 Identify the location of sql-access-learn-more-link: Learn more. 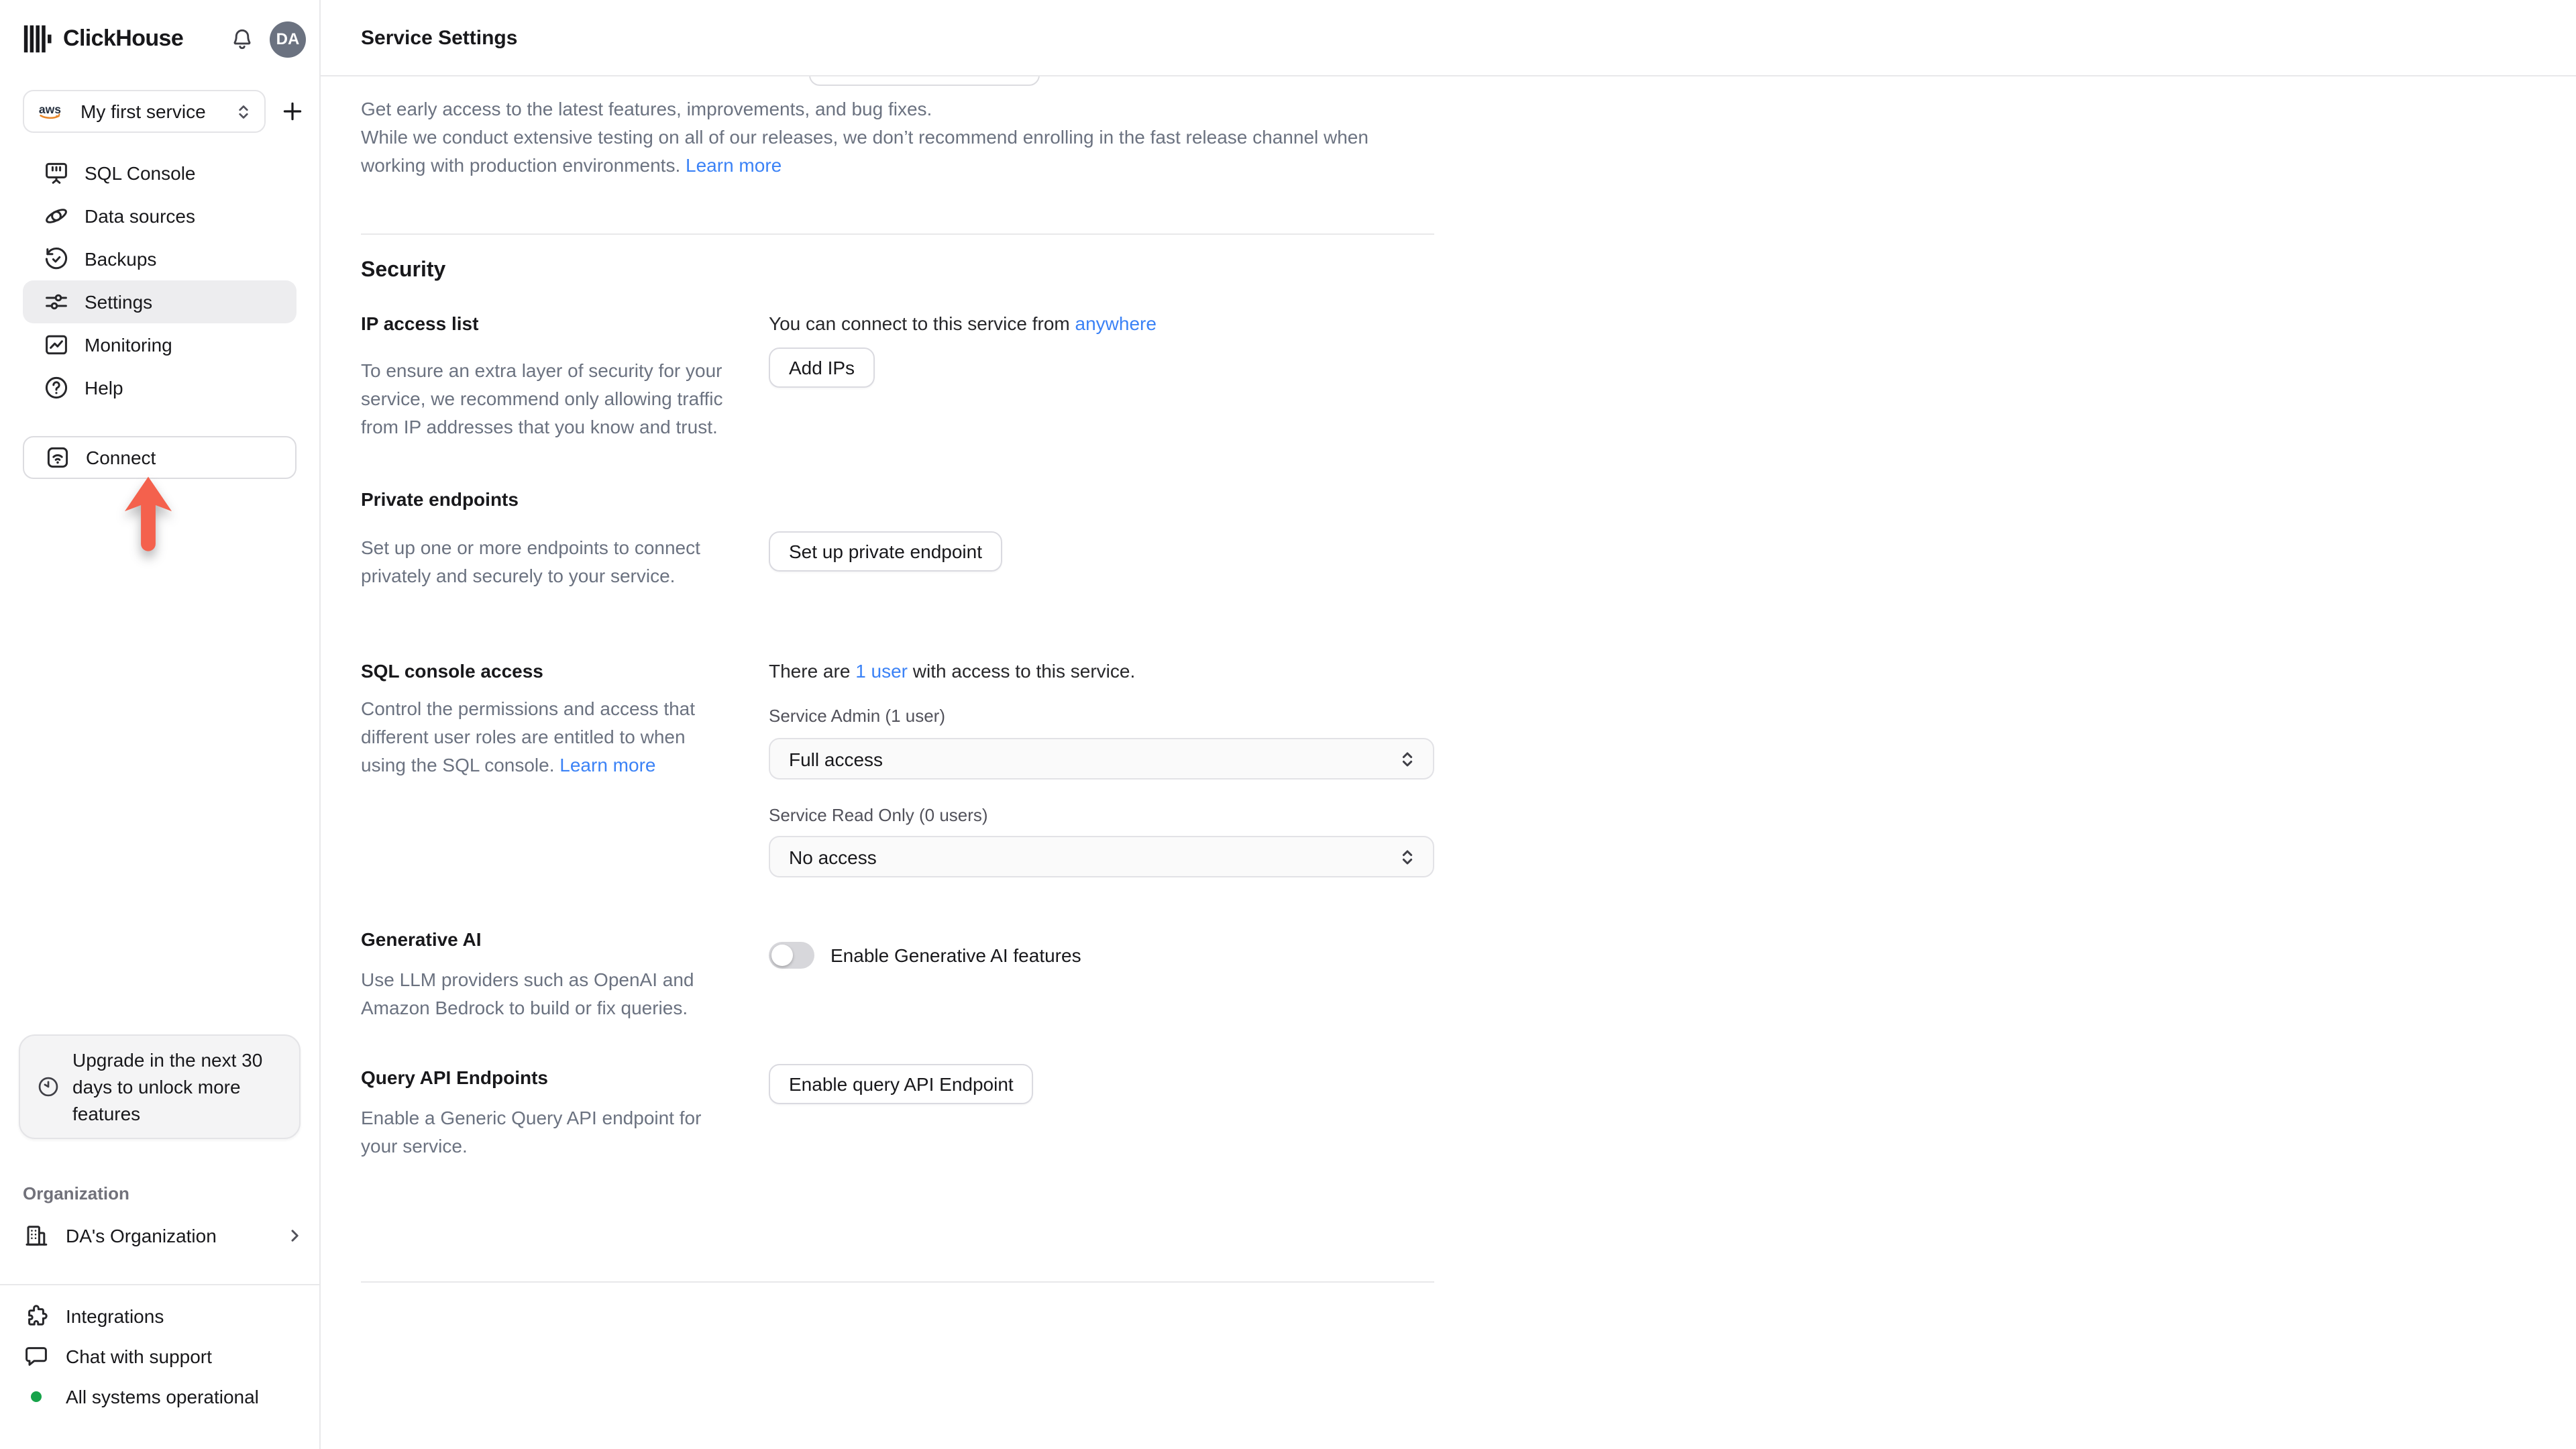
(607, 764).